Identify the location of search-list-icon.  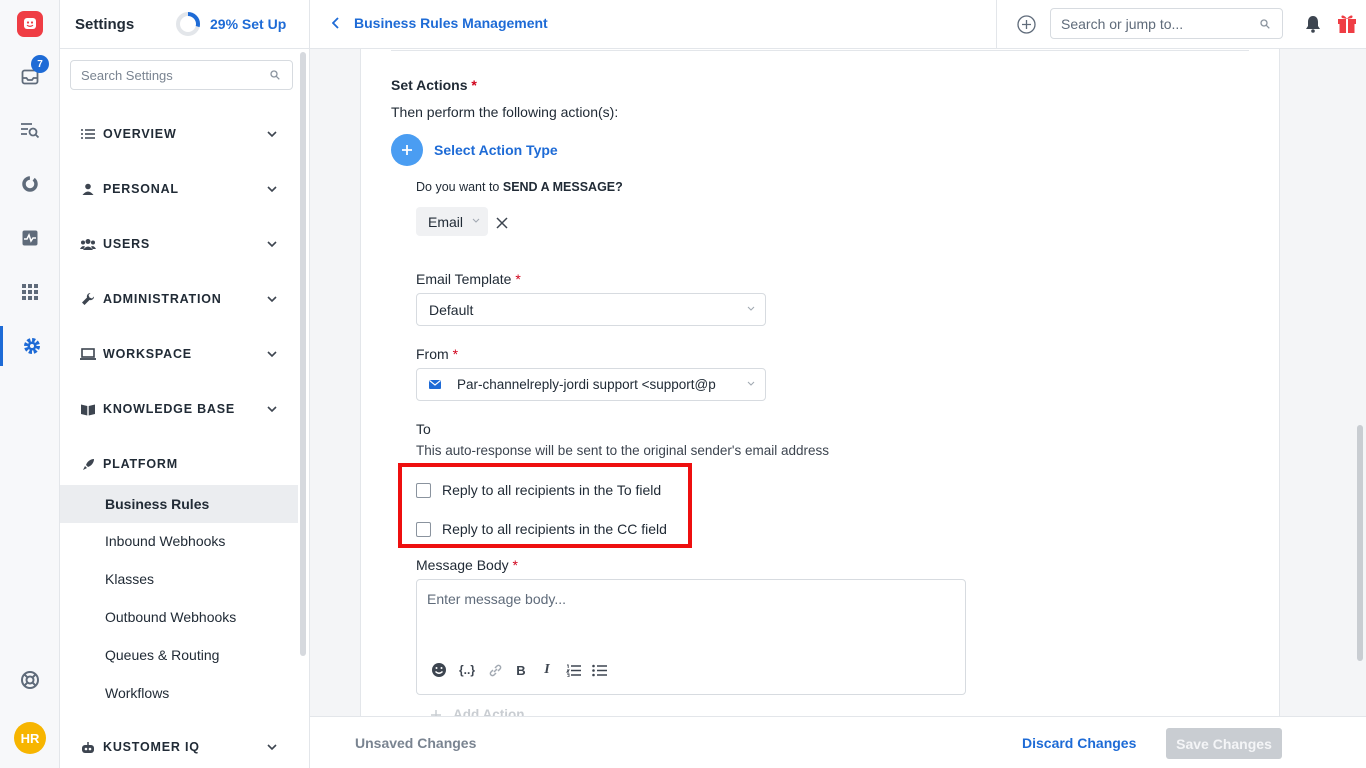
(30, 131).